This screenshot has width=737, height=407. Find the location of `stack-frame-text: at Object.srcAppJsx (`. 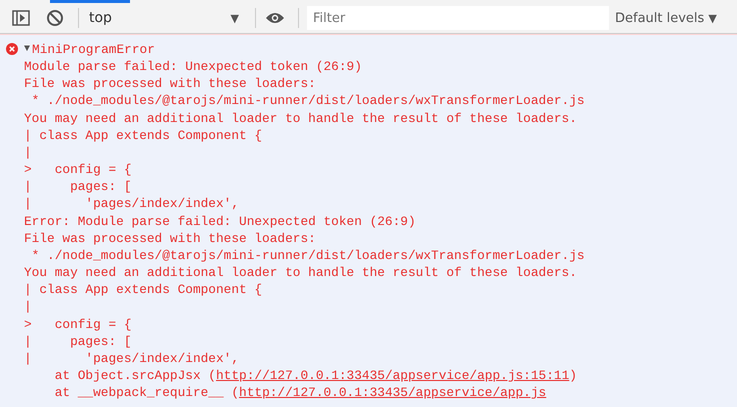

stack-frame-text: at Object.srcAppJsx ( is located at coordinates (135, 375).